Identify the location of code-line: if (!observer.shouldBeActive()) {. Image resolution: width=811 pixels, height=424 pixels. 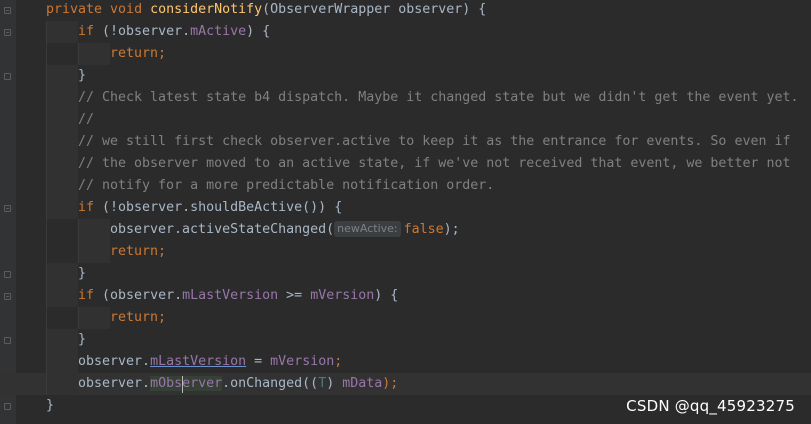
(405, 208).